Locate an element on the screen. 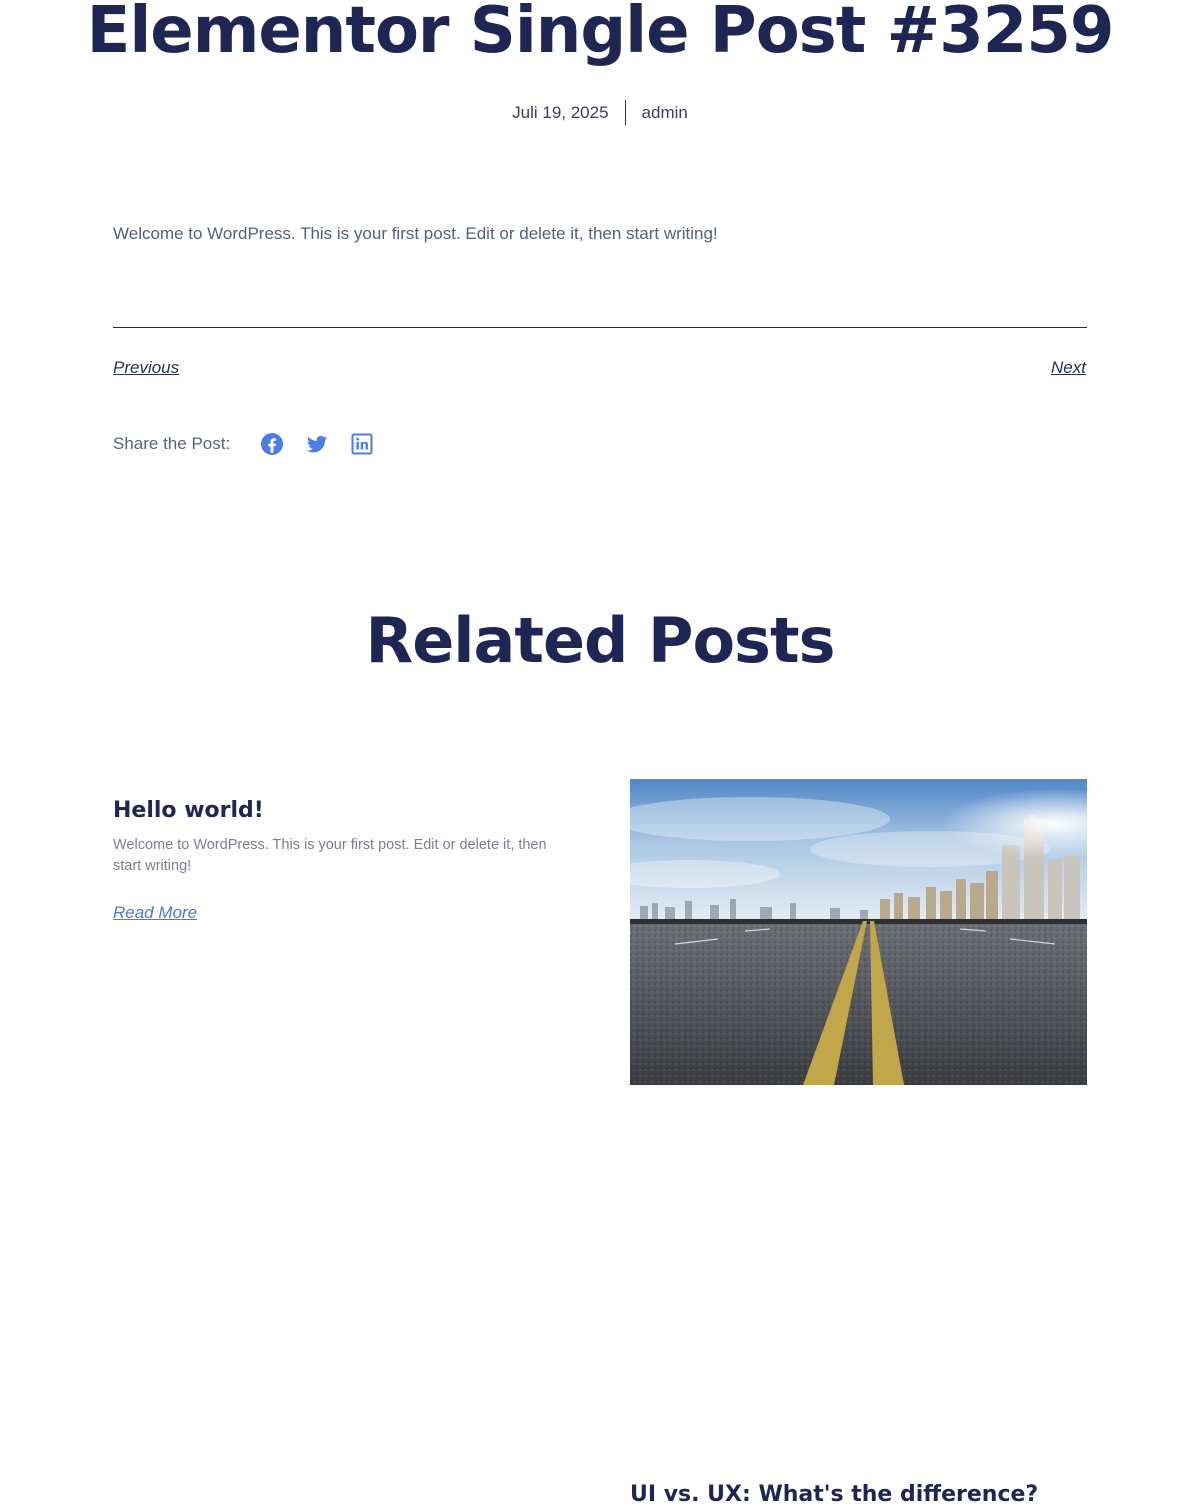  linkedin-icon is located at coordinates (362, 444).